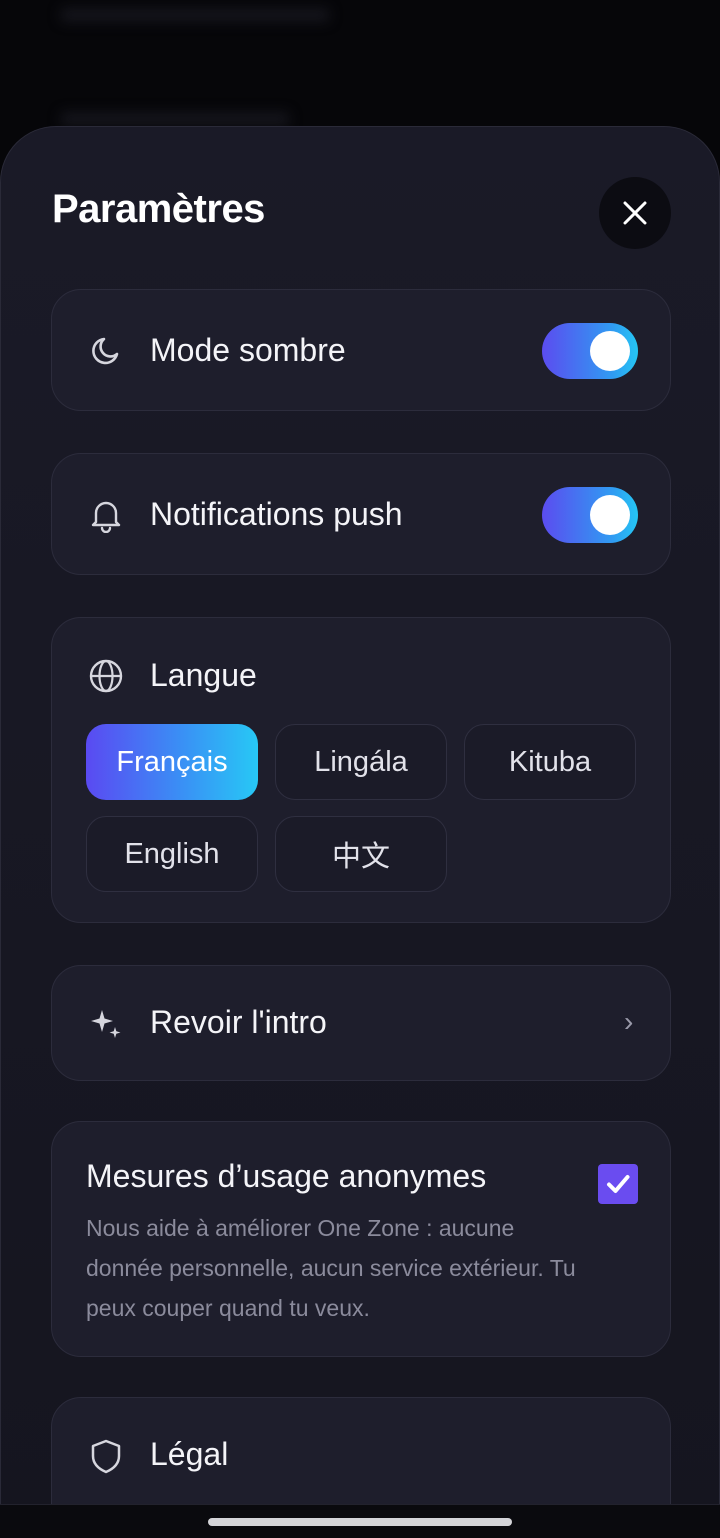 The width and height of the screenshot is (720, 1538). I want to click on moon-icon, so click(106, 351).